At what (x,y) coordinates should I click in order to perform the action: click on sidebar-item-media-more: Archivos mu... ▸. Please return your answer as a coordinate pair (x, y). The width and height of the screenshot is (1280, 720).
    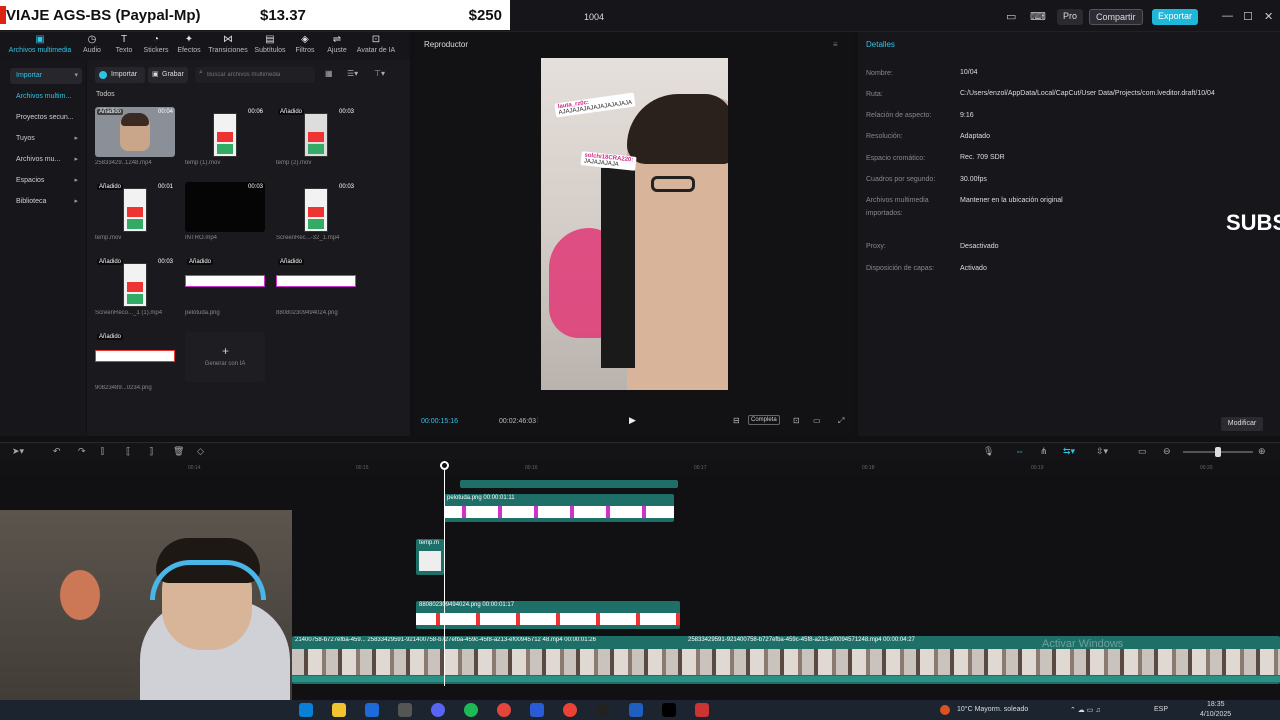
    Looking at the image, I should click on (46, 160).